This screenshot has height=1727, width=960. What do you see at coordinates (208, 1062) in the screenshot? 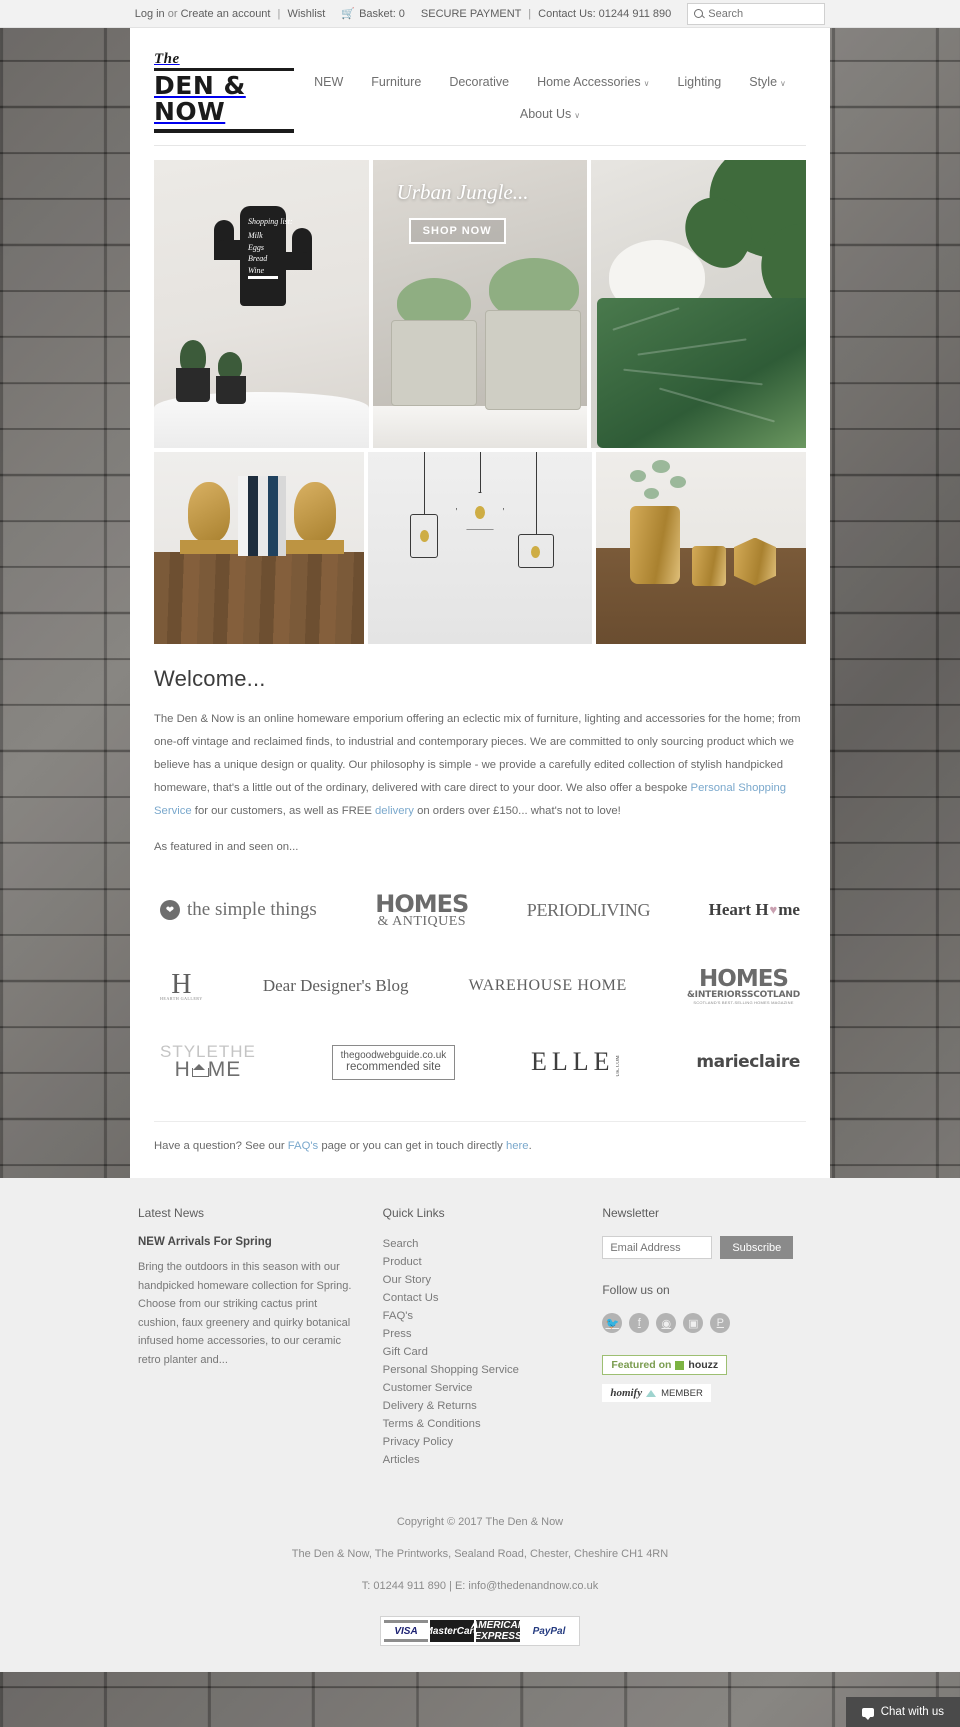
I see `press-logo-style-the-home: STYLETHE H ME` at bounding box center [208, 1062].